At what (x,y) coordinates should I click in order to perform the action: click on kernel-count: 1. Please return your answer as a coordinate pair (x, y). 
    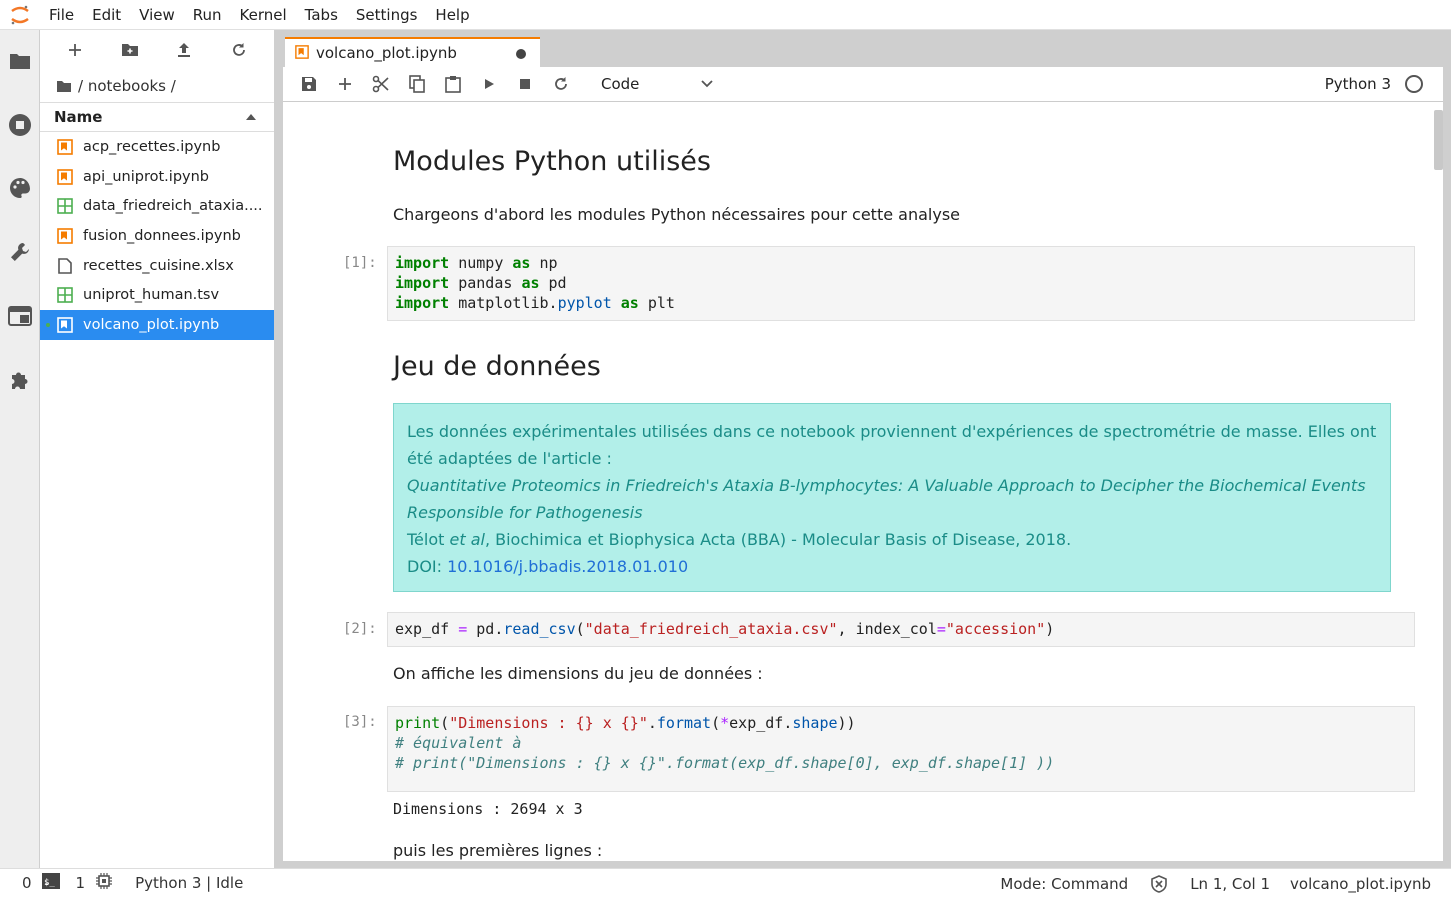
    Looking at the image, I should click on (95, 883).